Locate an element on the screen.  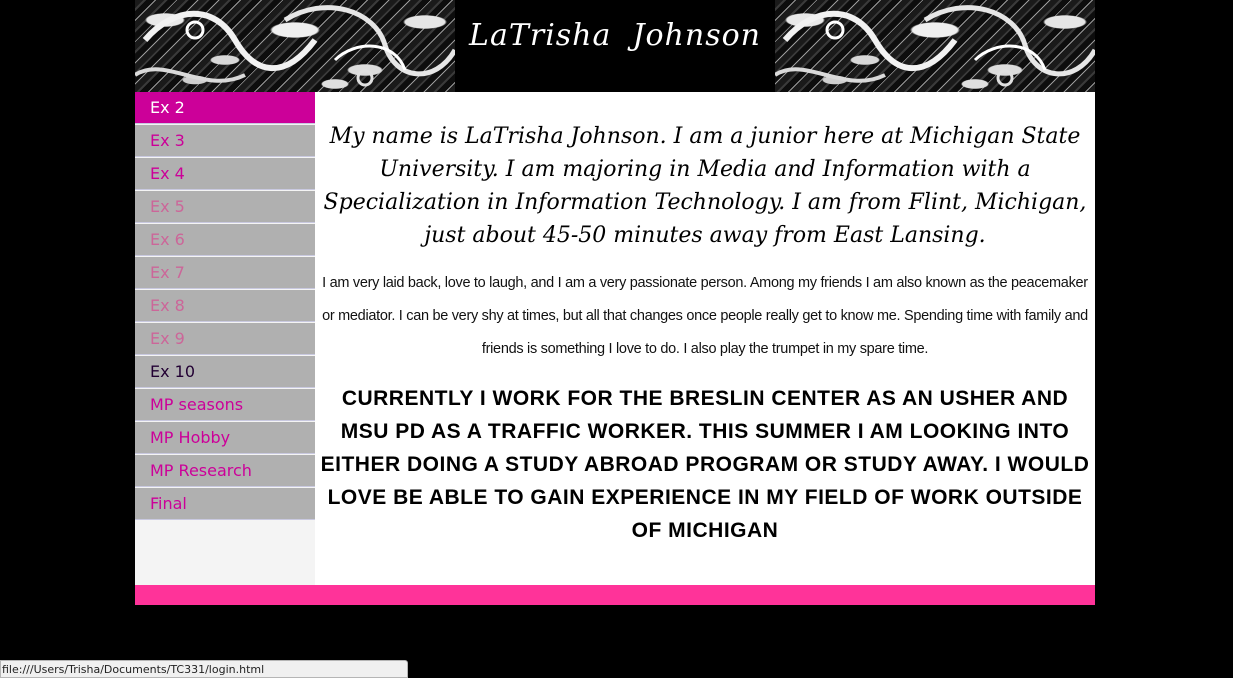
nav-item-mp-research: MP Research is located at coordinates (225, 471).